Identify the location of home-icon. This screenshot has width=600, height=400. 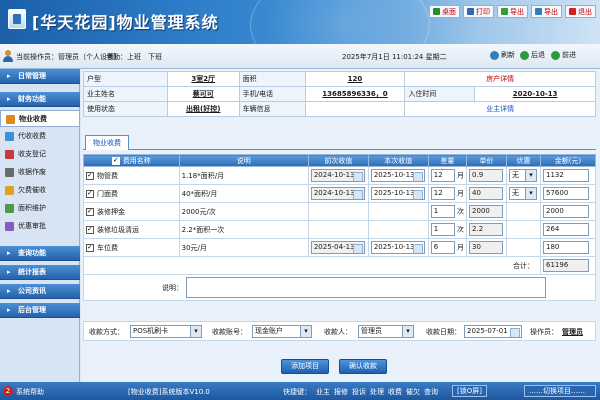
(436, 11).